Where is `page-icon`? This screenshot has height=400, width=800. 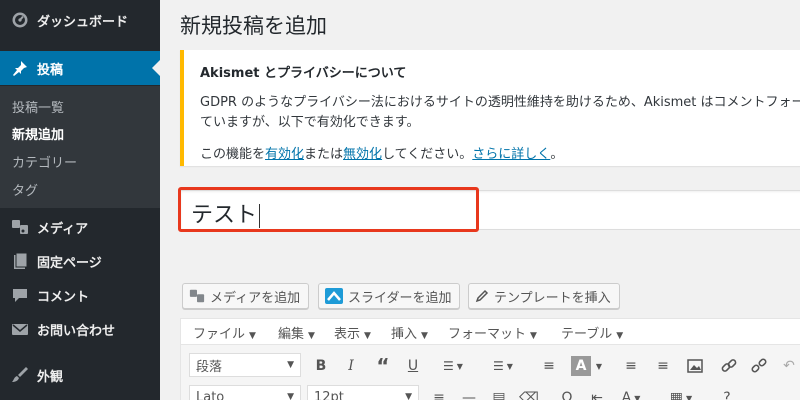 page-icon is located at coordinates (20, 261).